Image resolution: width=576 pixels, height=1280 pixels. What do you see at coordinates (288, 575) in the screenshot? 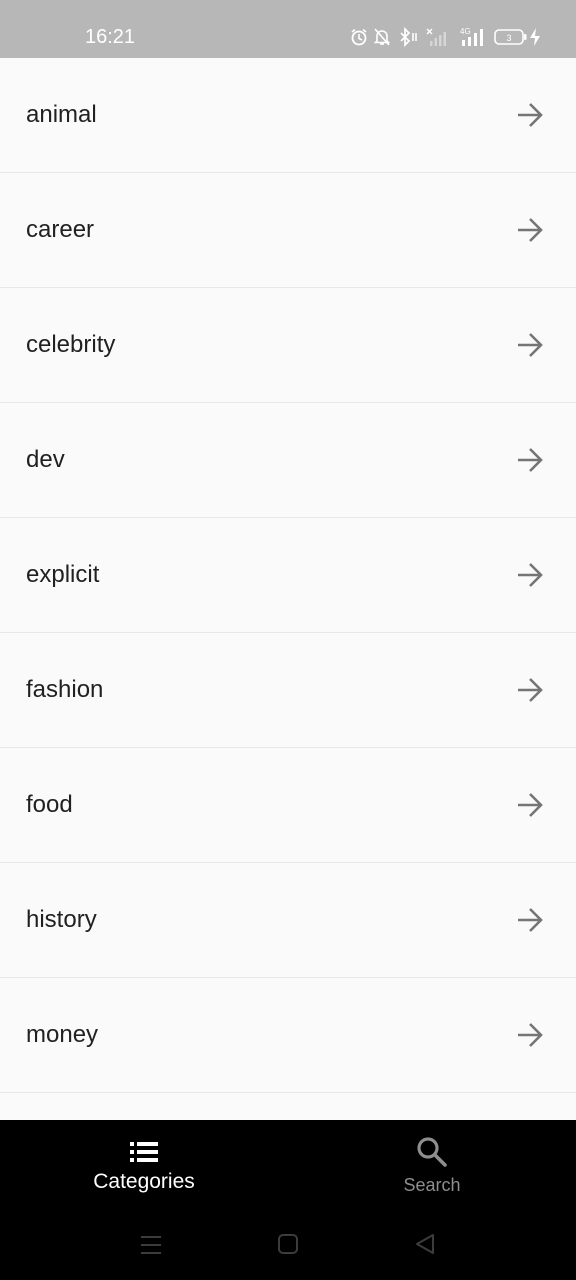
I see `list-item: explicit` at bounding box center [288, 575].